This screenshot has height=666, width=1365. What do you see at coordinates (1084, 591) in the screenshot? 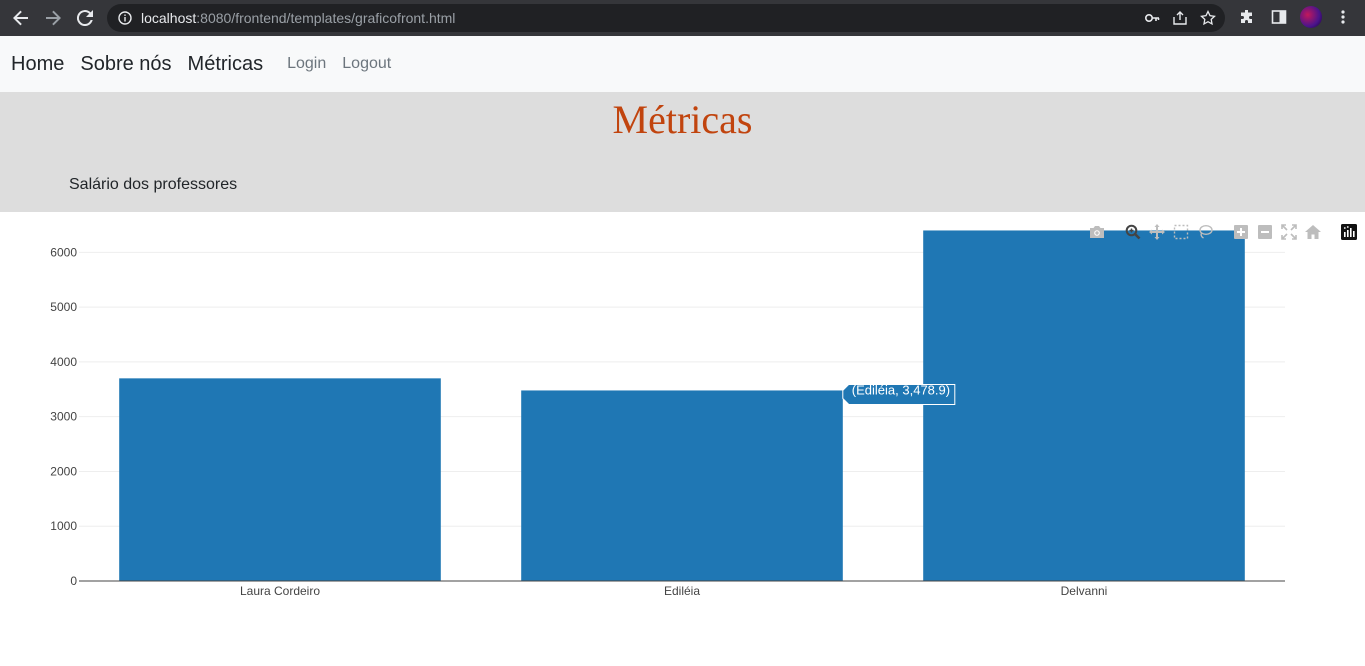
I see `x-tick-label: Delvanni` at bounding box center [1084, 591].